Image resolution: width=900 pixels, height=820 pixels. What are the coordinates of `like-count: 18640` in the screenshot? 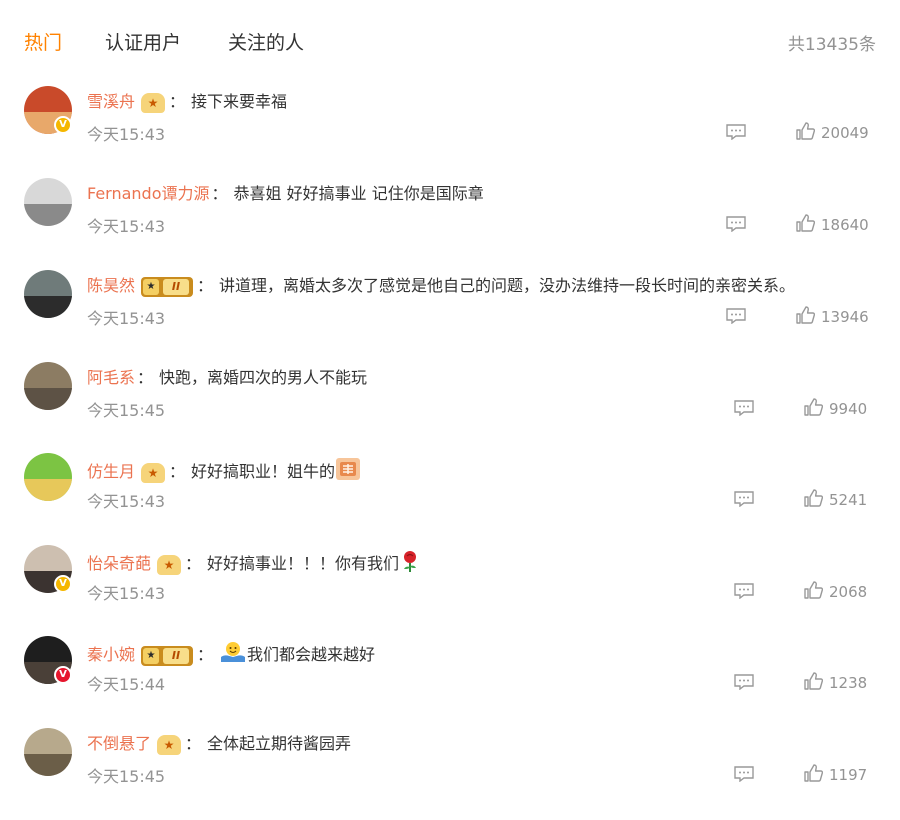 It's located at (845, 225).